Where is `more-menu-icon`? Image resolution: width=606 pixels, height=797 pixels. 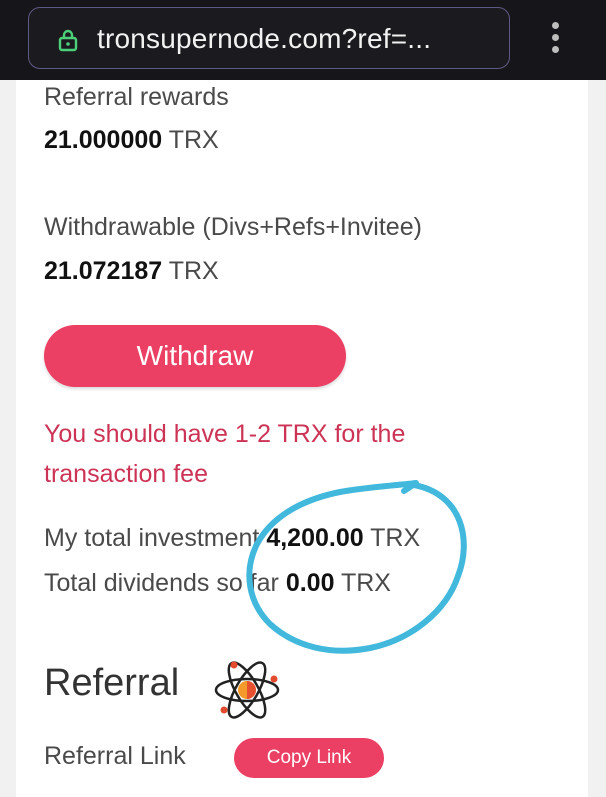
more-menu-icon is located at coordinates (555, 40).